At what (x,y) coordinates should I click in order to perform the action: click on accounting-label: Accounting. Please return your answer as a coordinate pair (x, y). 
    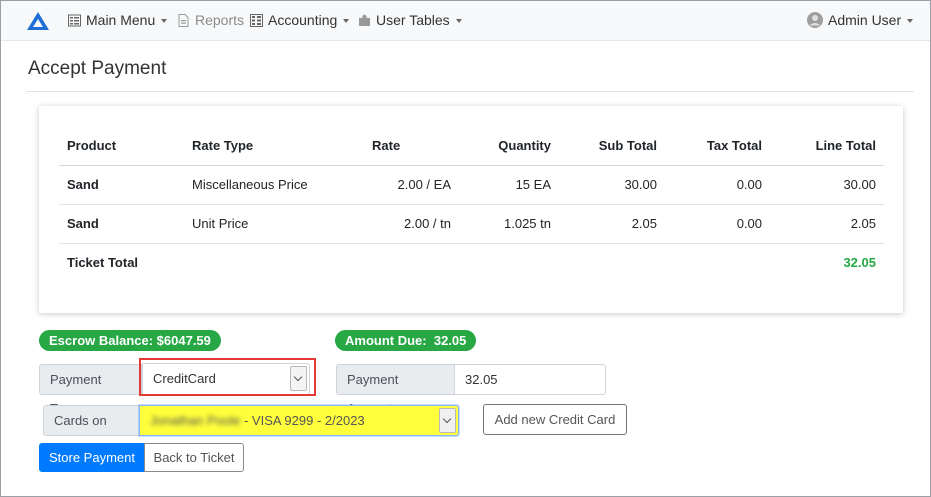
    Looking at the image, I should click on (303, 20).